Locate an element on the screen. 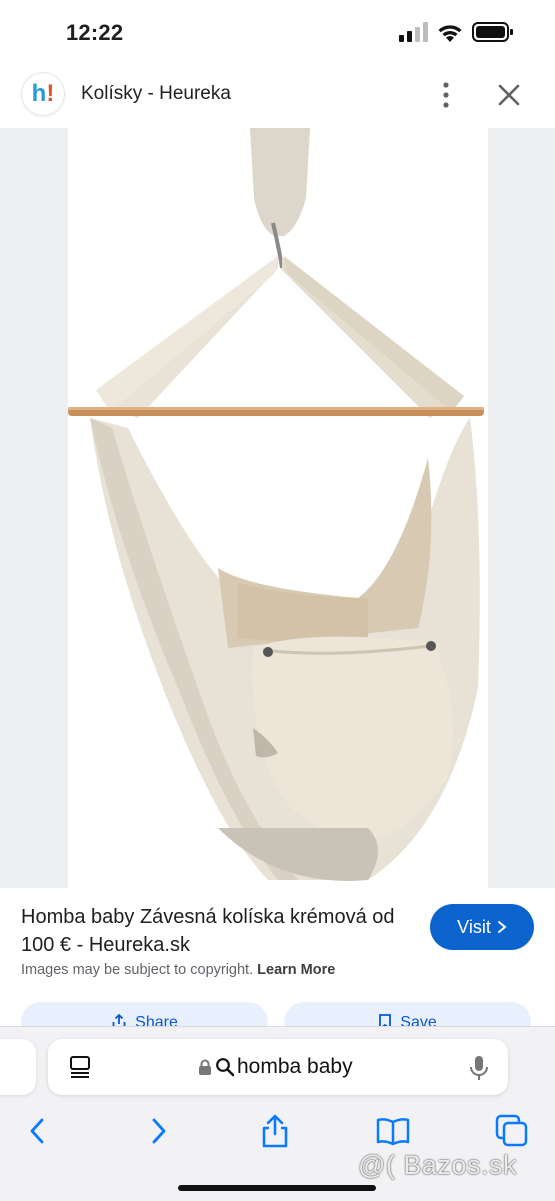  site-title: Kolísky - Heureka is located at coordinates (156, 93).